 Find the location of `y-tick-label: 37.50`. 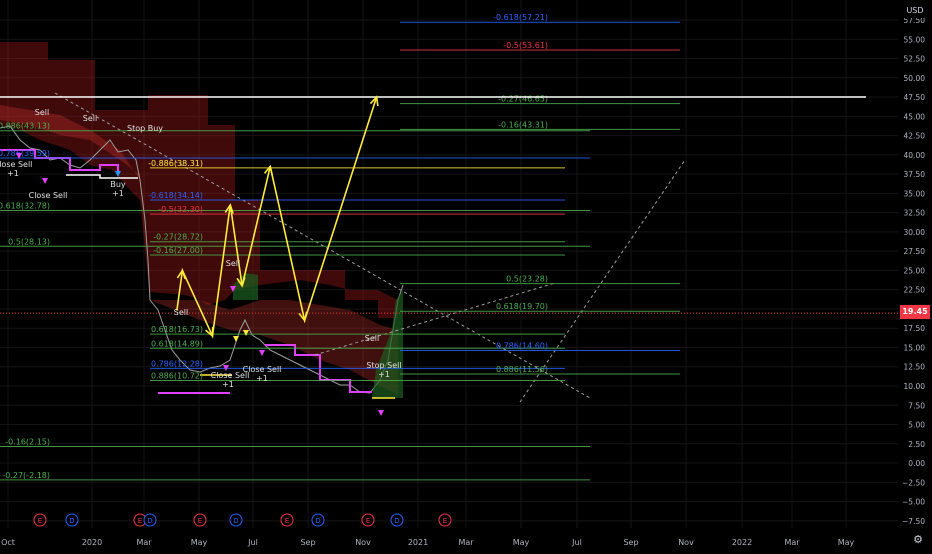

y-tick-label: 37.50 is located at coordinates (915, 174).